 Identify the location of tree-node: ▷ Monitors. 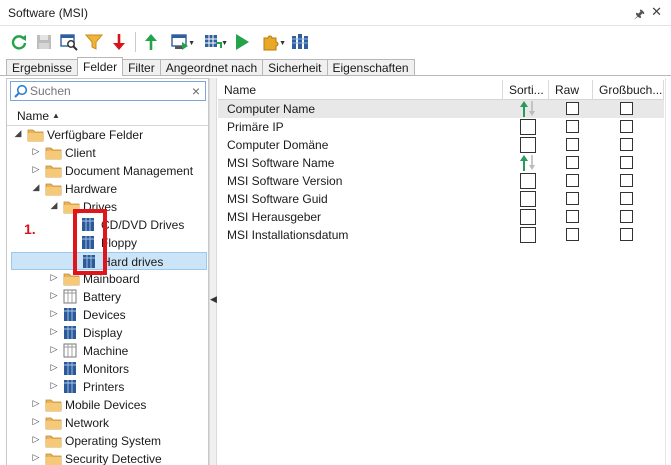
(107, 369).